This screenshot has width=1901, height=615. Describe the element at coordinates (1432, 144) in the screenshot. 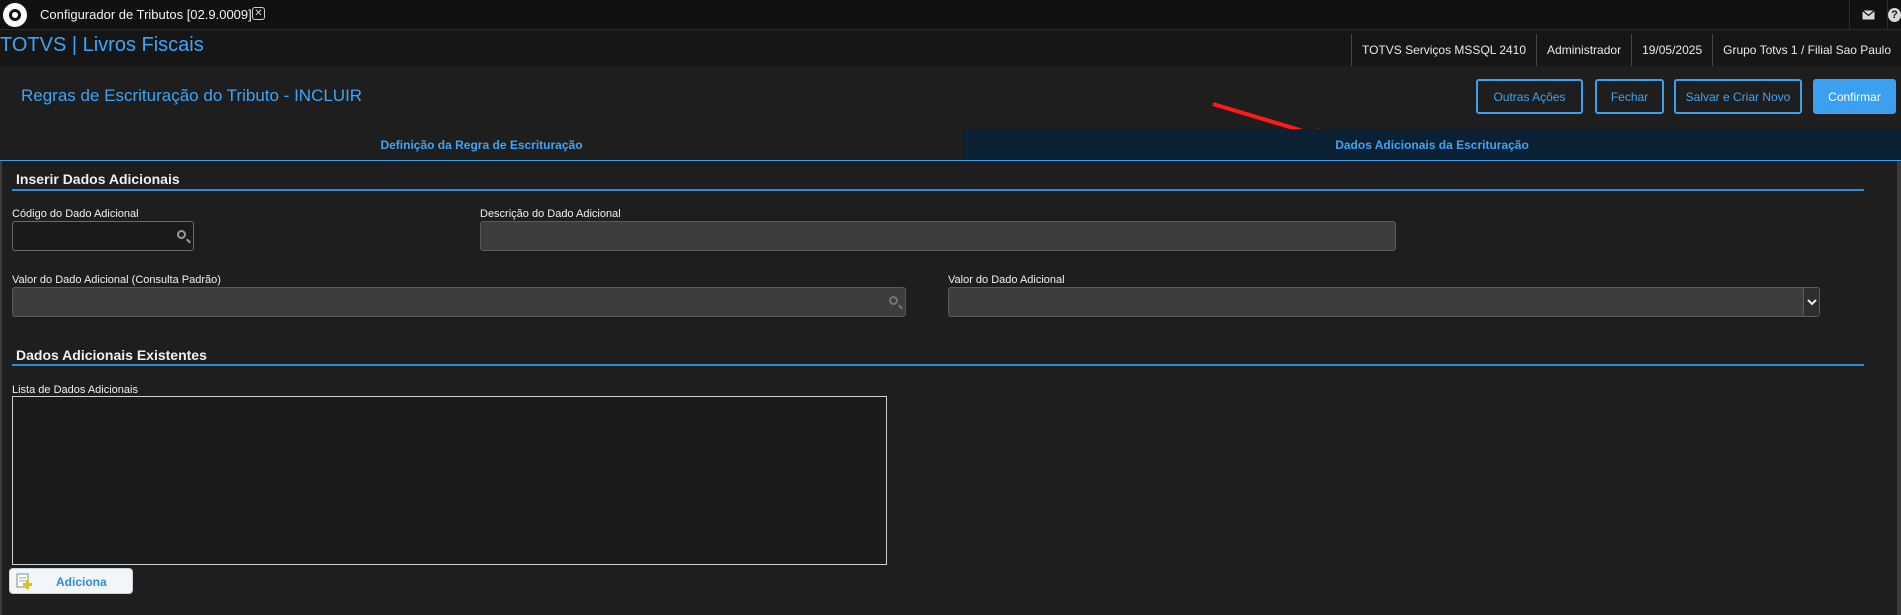

I see `tab-dados-adicionais: Dados Adicionais da Escrituração` at that location.